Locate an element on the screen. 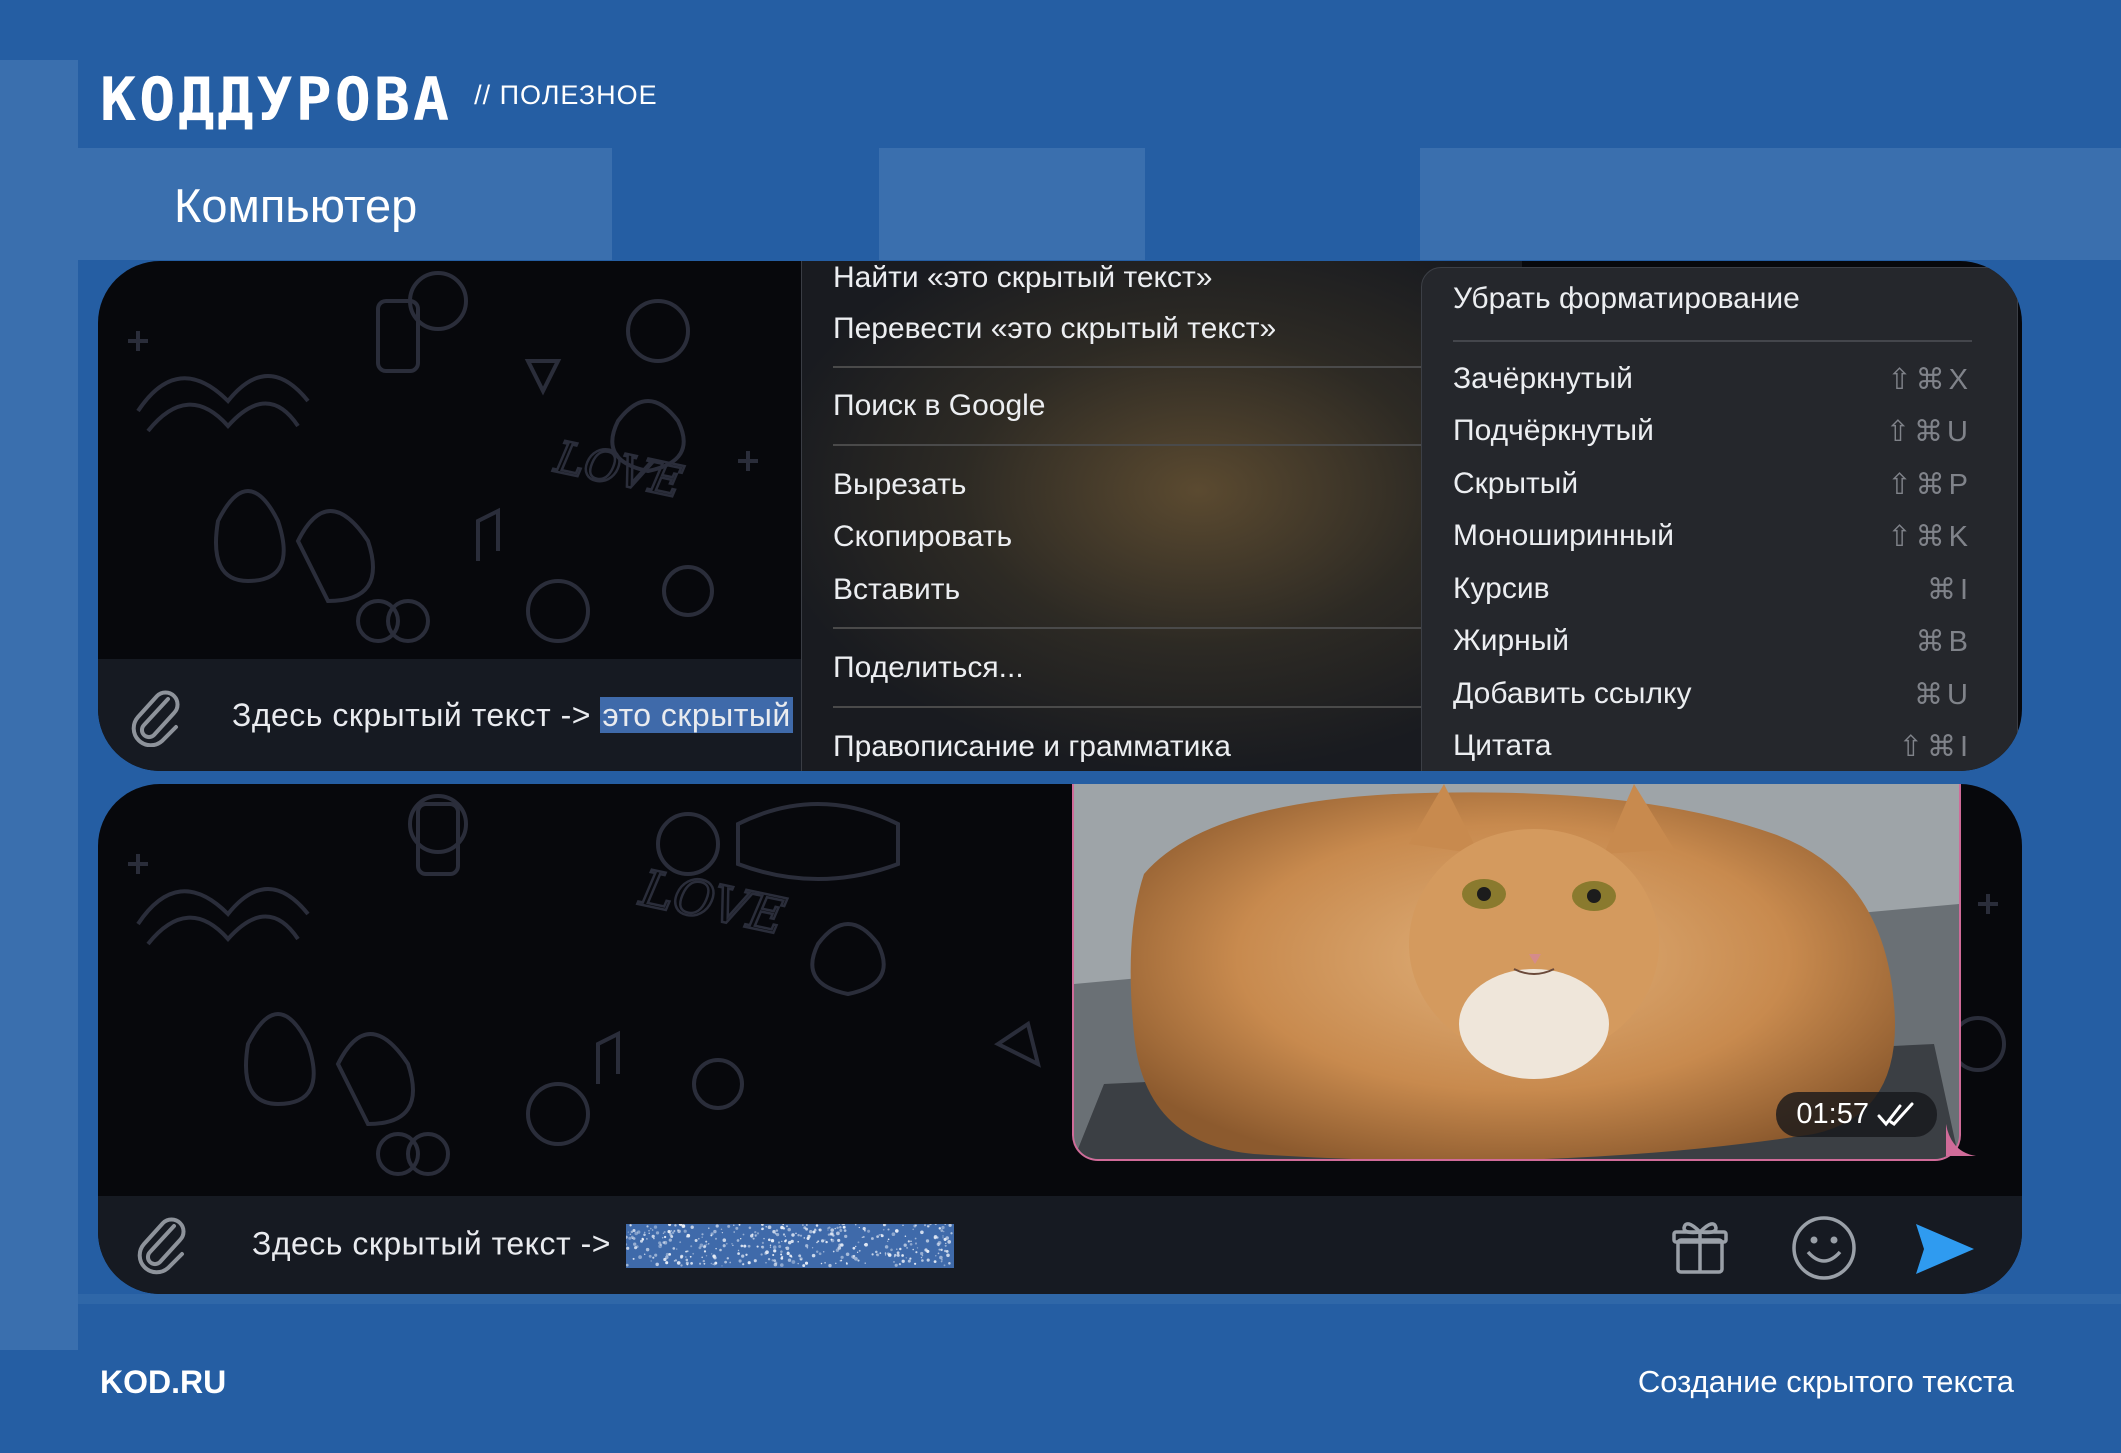  shortcut-label: ⌘U is located at coordinates (1943, 695).